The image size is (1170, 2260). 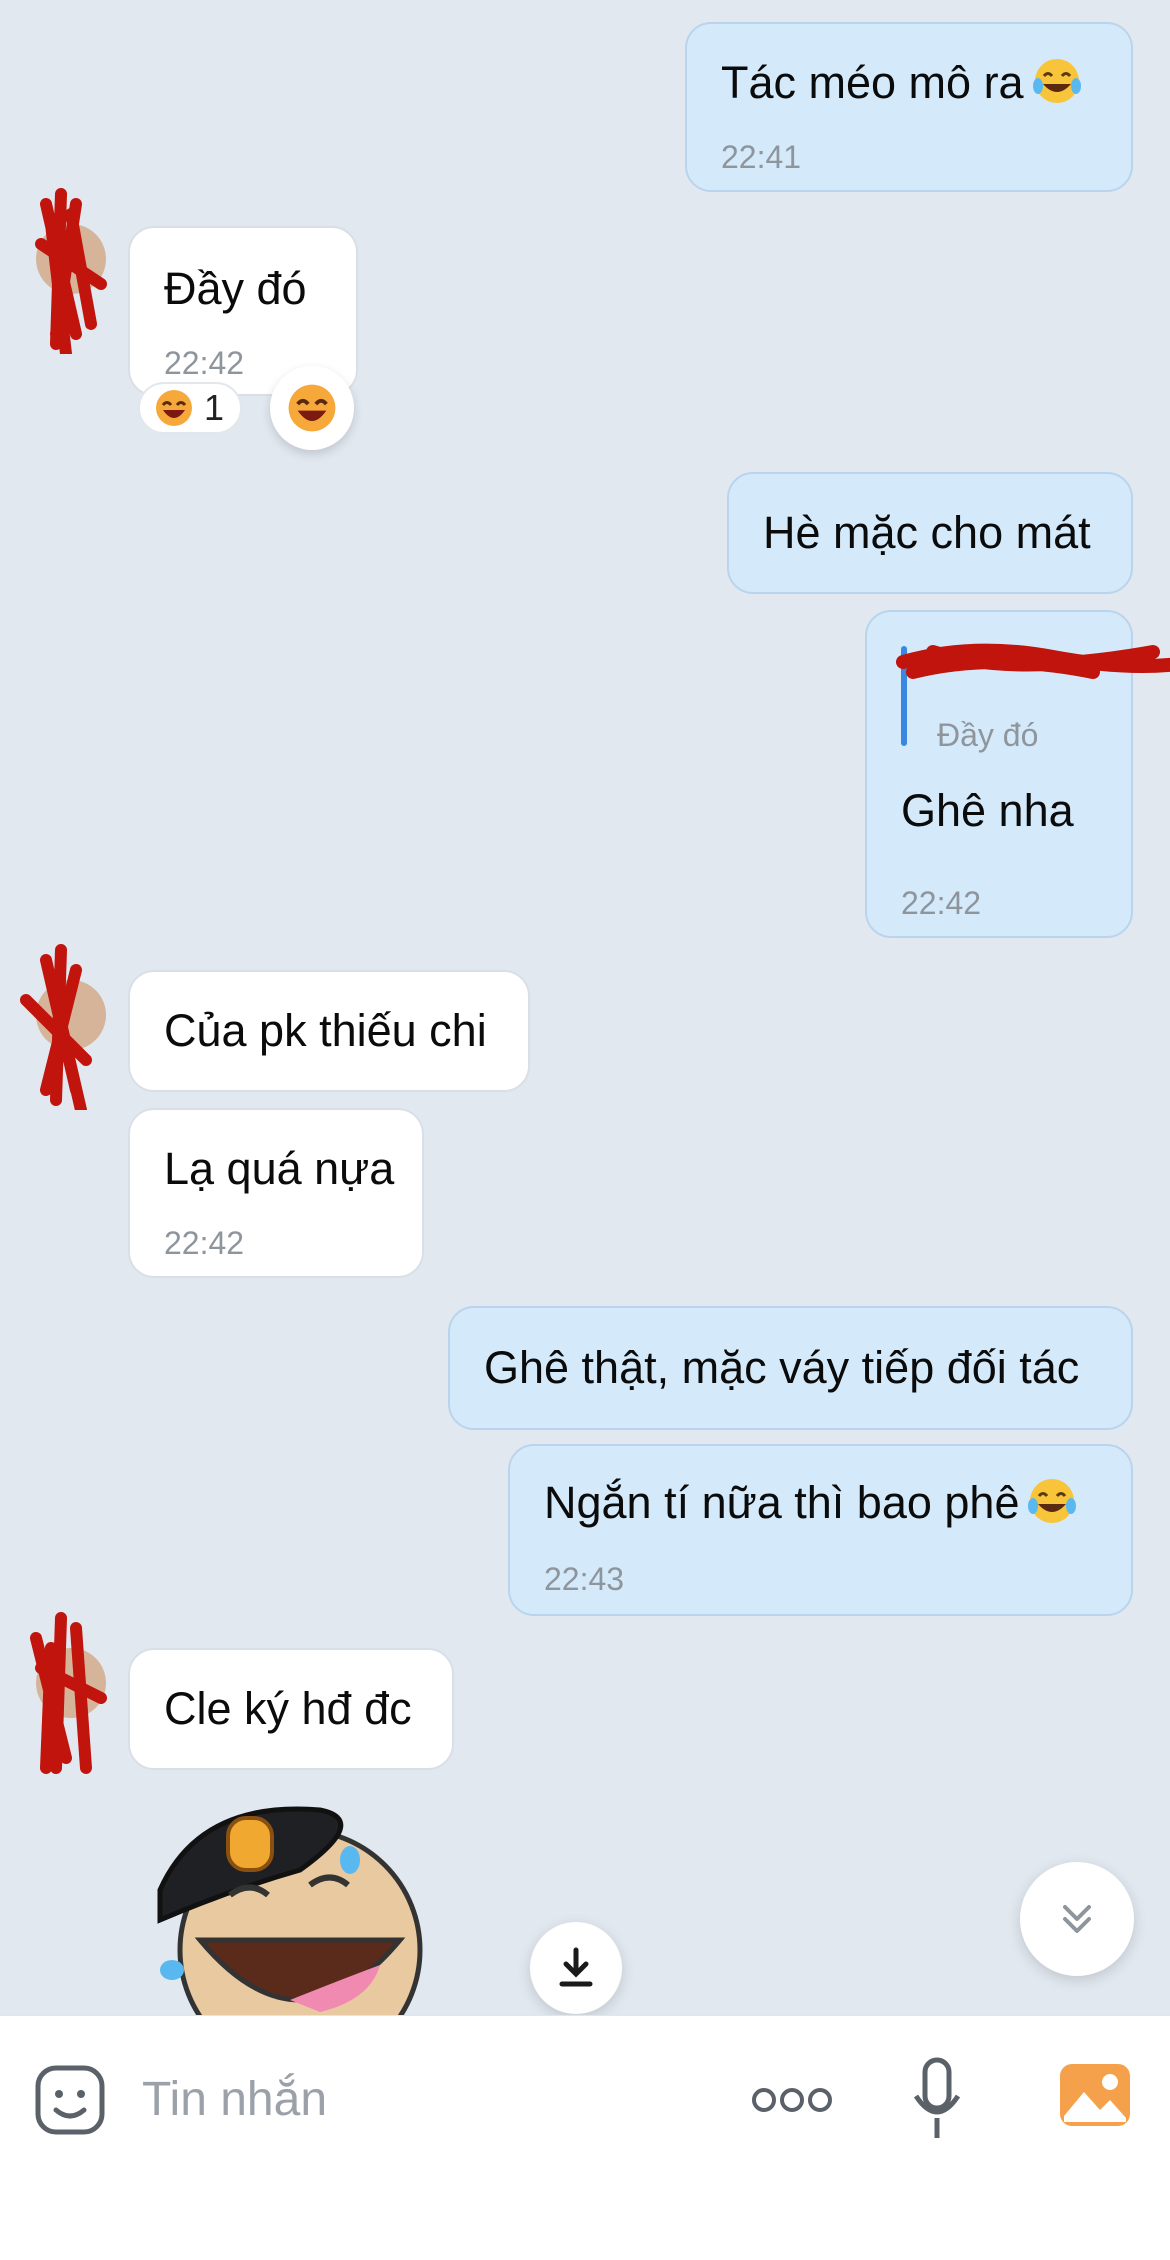 I want to click on gallery-button, so click(x=1095, y=2095).